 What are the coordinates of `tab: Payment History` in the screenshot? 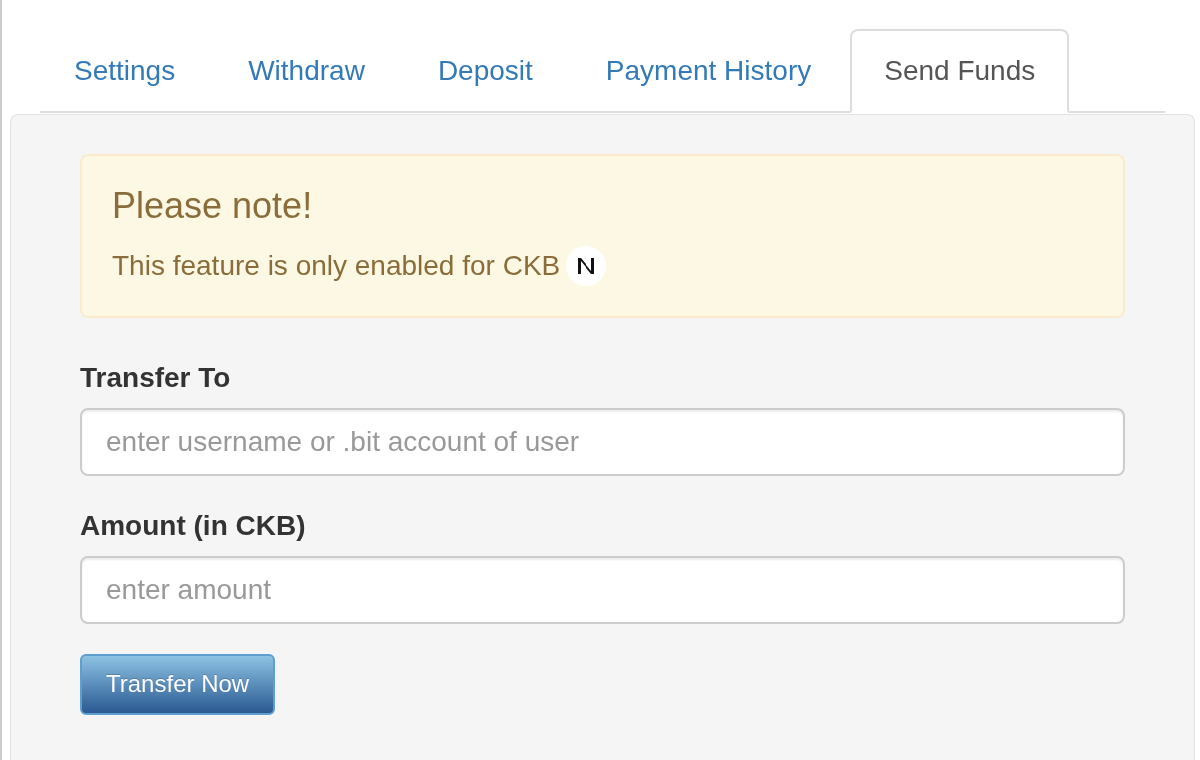 It's located at (708, 71).